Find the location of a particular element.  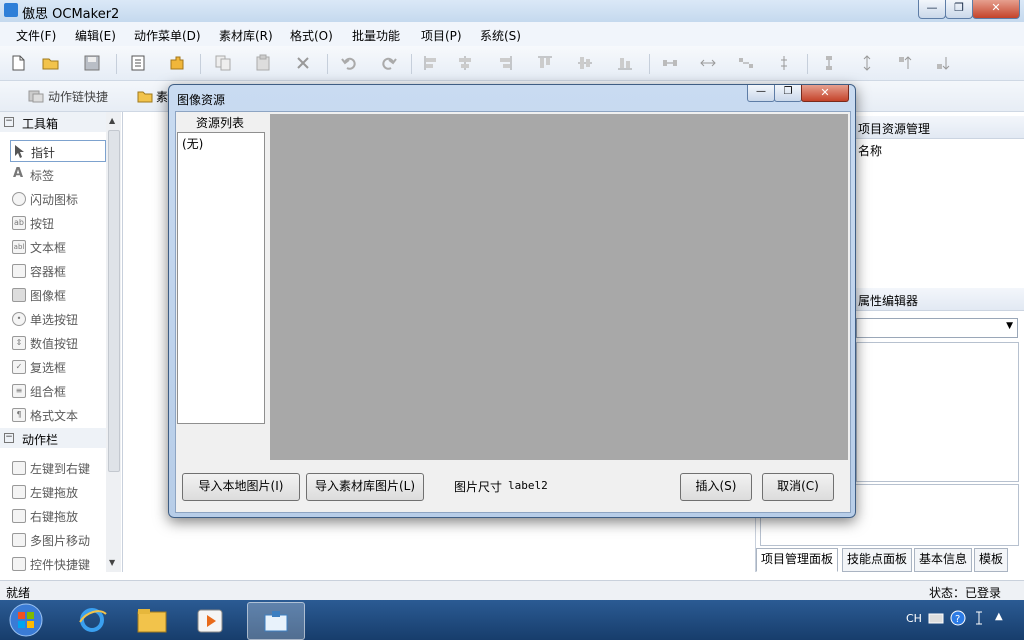

tool-richtext: ¶ 格式文本 is located at coordinates (57, 414).